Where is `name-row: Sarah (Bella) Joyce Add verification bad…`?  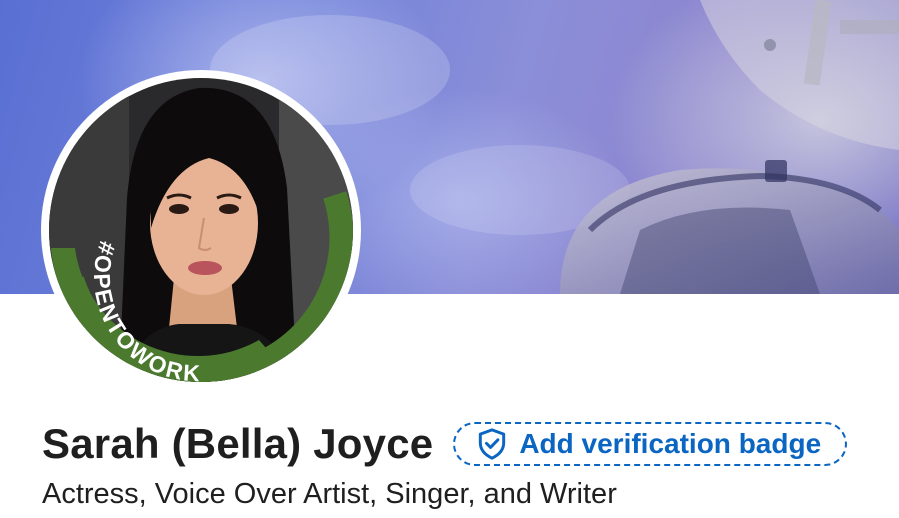 name-row: Sarah (Bella) Joyce Add verification bad… is located at coordinates (445, 444).